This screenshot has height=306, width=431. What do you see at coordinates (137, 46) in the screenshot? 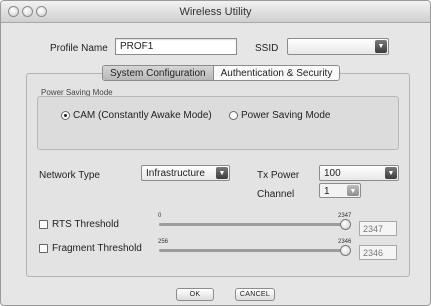
I see `profile-name-value: PROF1` at bounding box center [137, 46].